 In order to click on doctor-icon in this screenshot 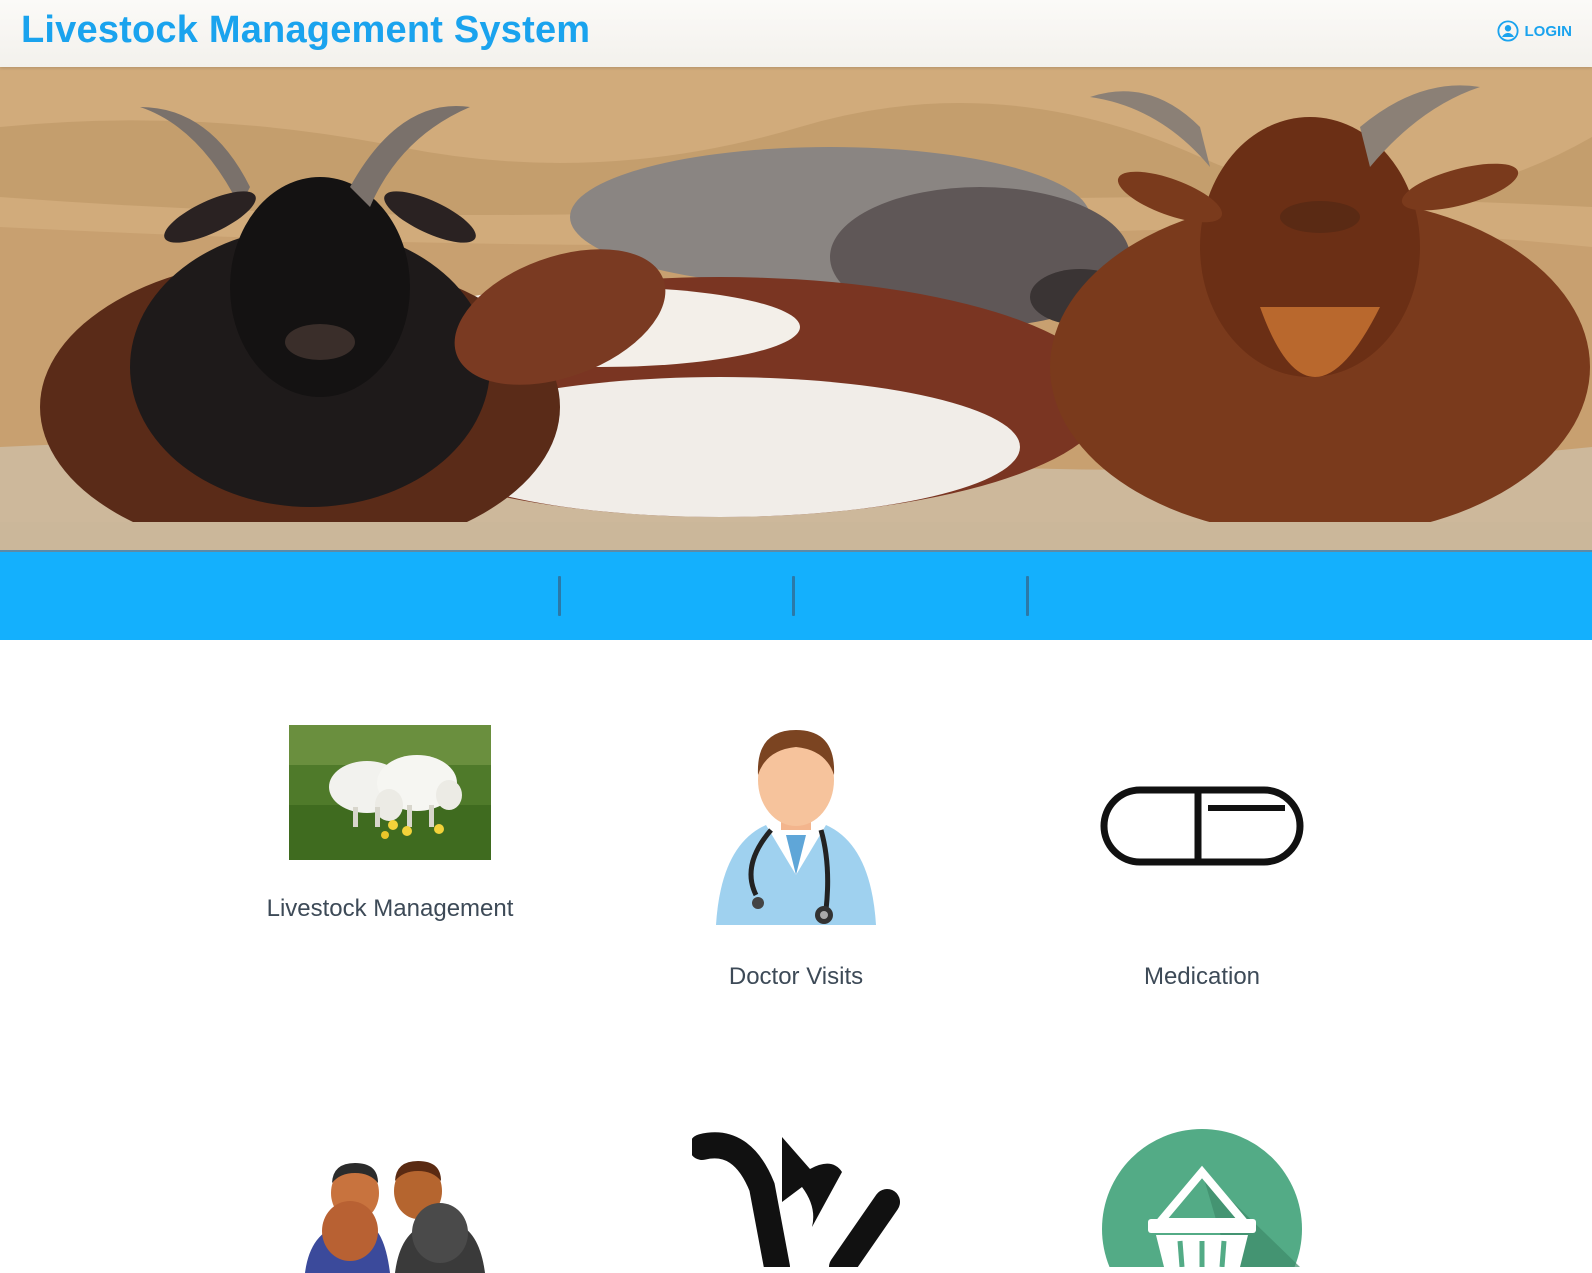, I will do `click(796, 827)`.